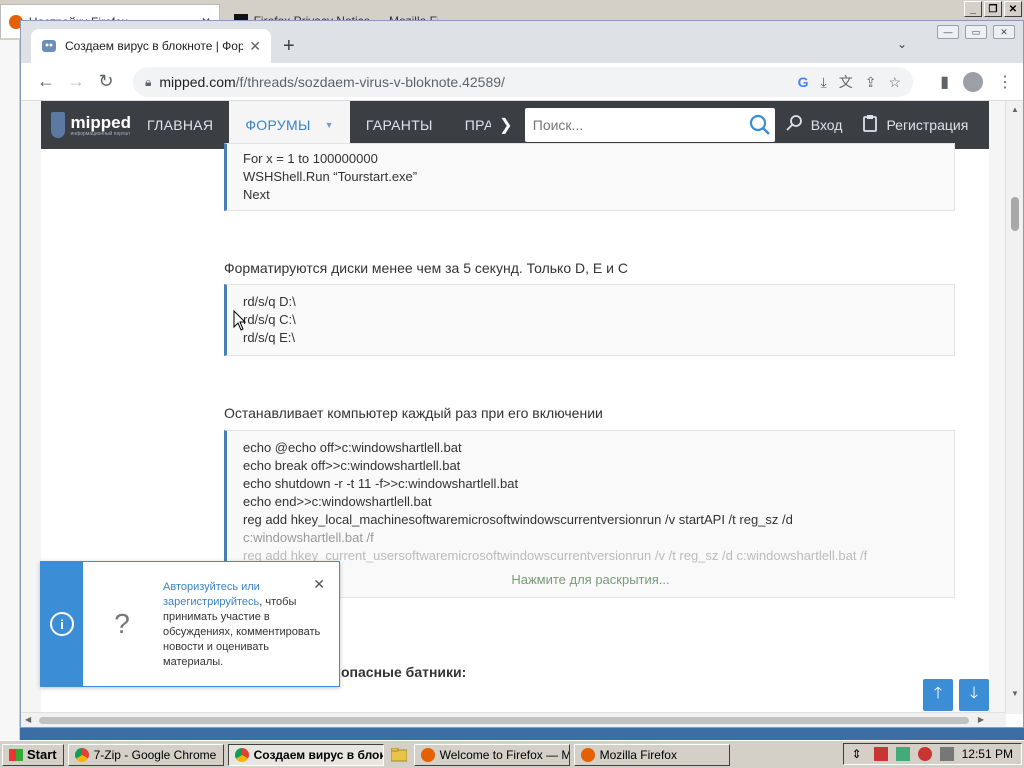  What do you see at coordinates (651, 754) in the screenshot?
I see `taskbar-item: Mozilla Firefox` at bounding box center [651, 754].